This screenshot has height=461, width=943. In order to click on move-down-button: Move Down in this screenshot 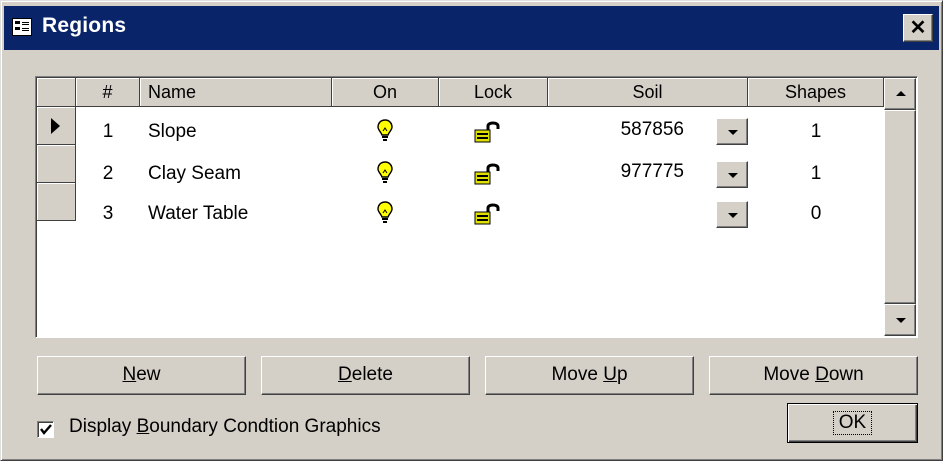, I will do `click(813, 375)`.